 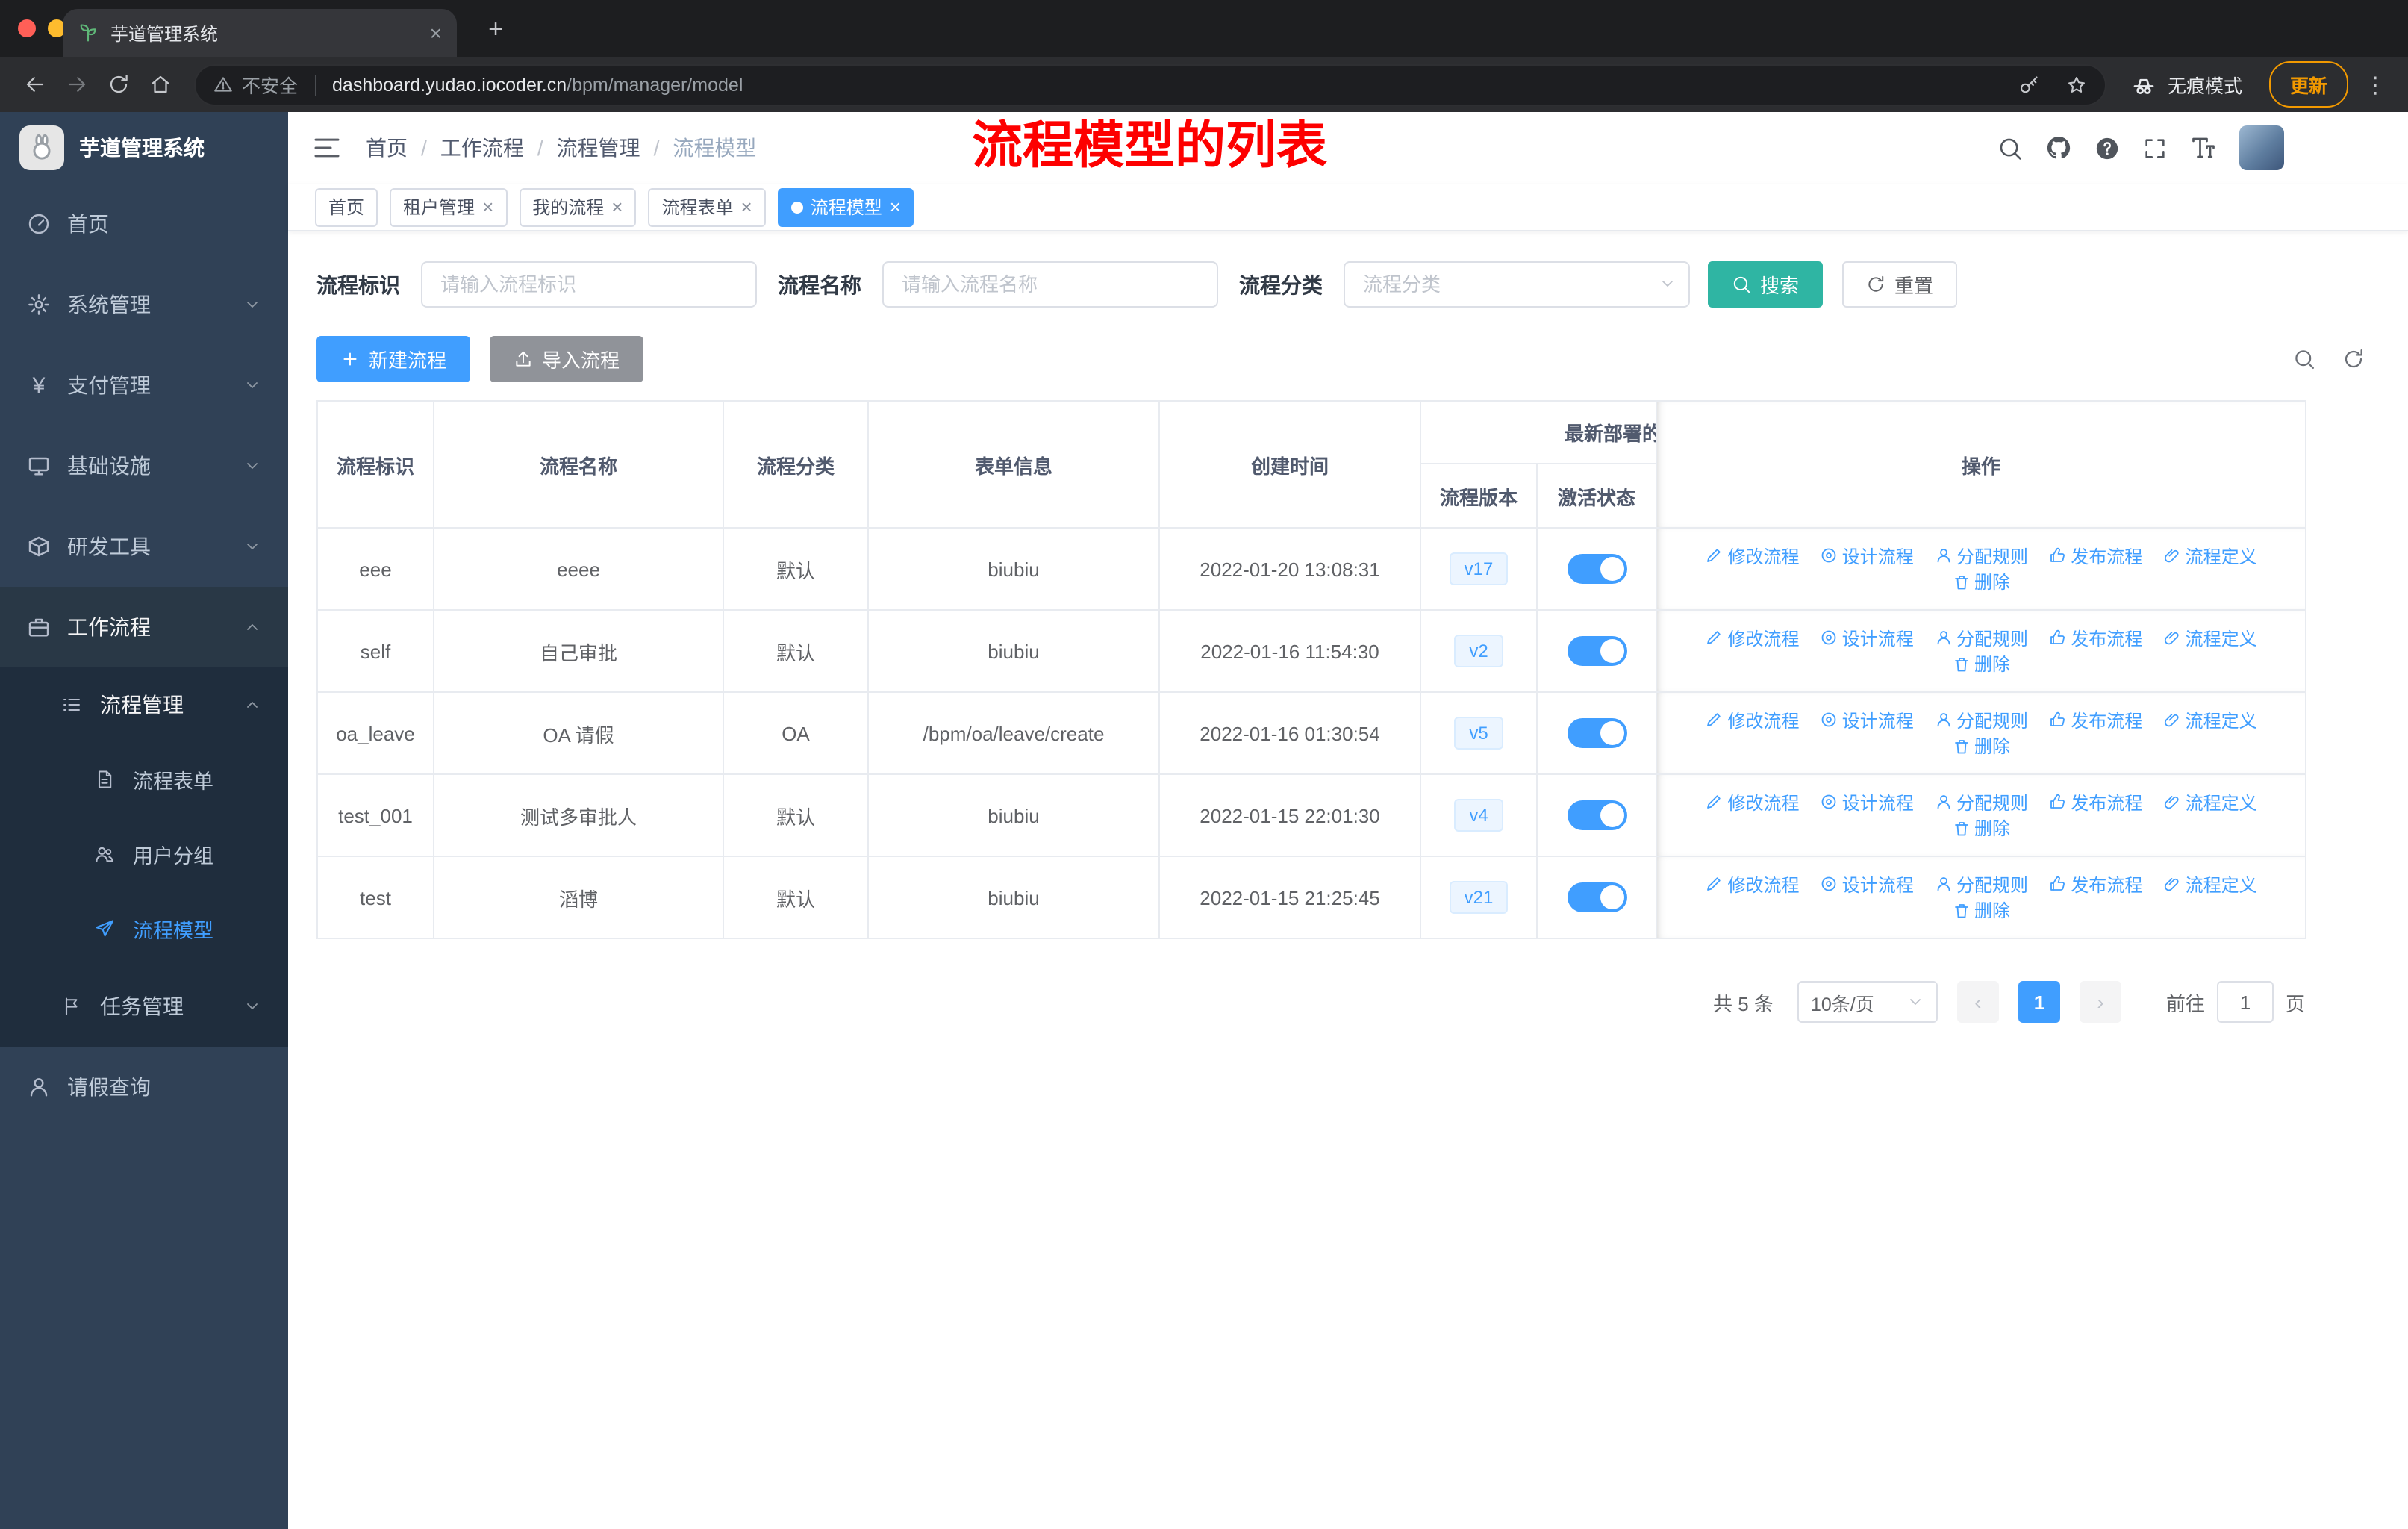 What do you see at coordinates (1867, 1002) in the screenshot?
I see `page-size-select: 10条/页` at bounding box center [1867, 1002].